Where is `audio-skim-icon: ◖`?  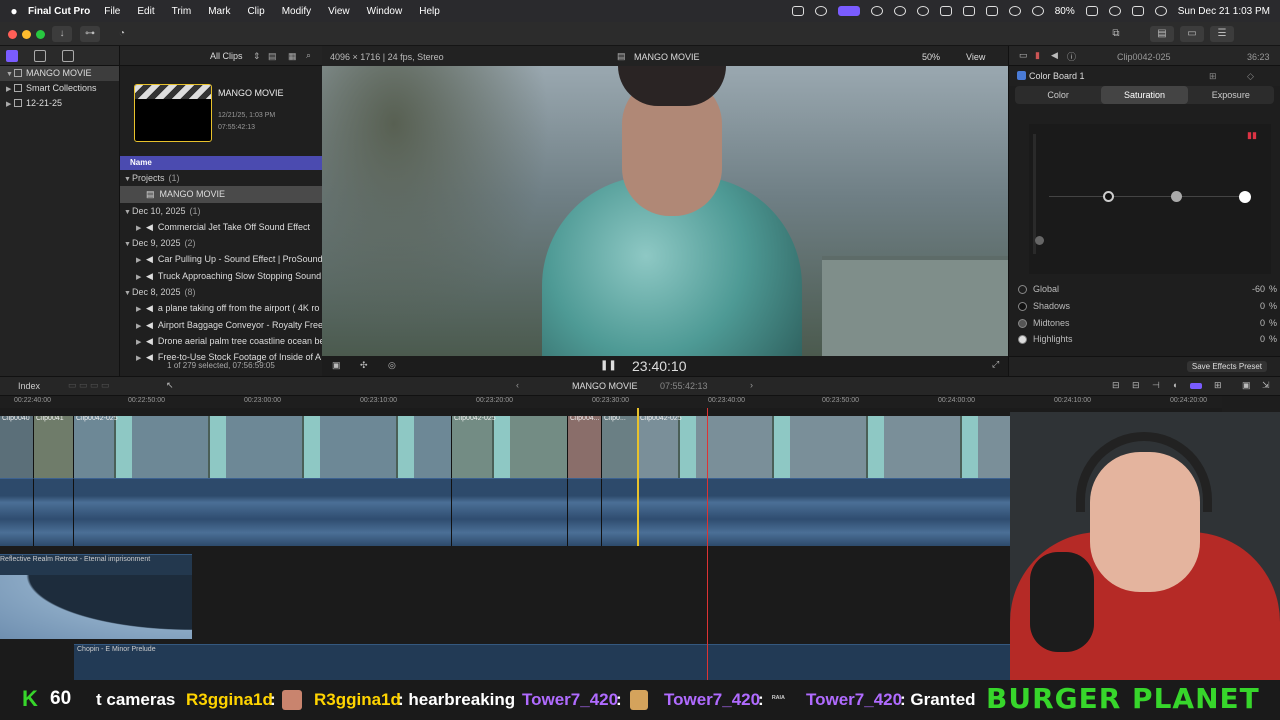
audio-skim-icon: ◖ is located at coordinates (1174, 385).